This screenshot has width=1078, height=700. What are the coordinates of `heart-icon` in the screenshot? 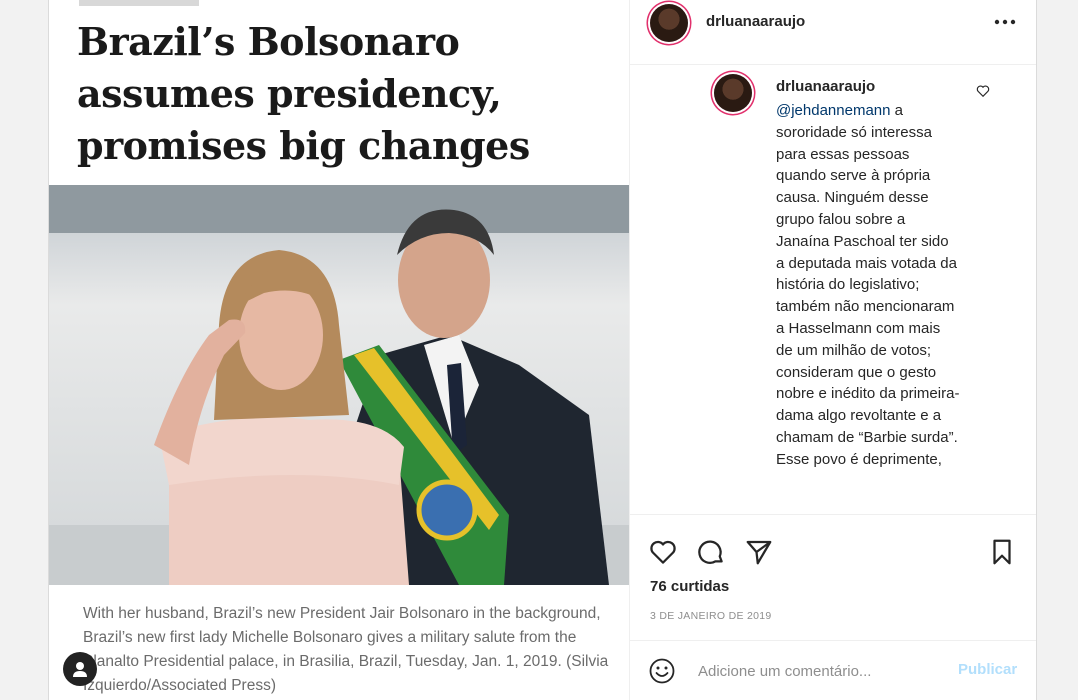 It's located at (663, 552).